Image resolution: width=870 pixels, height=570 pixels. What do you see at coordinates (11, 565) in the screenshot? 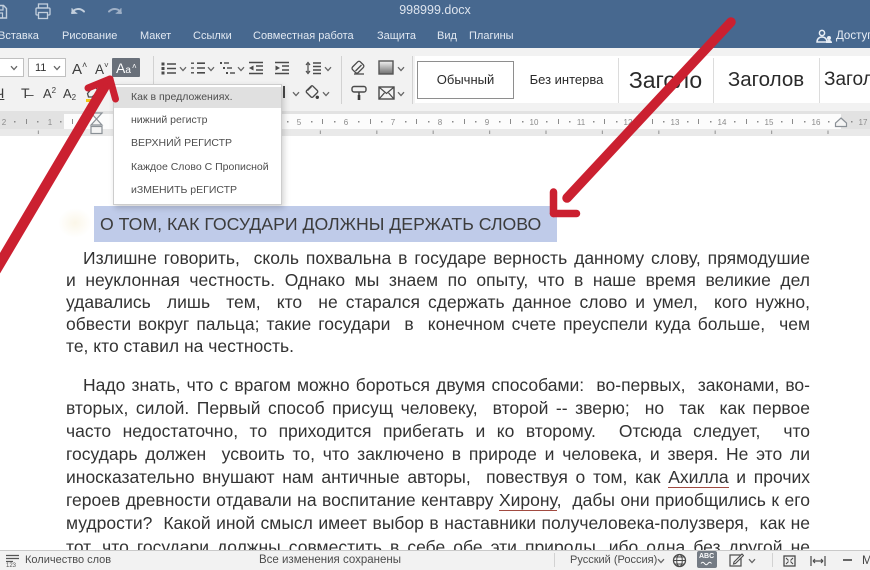
I see `svg-text: 123` at bounding box center [11, 565].